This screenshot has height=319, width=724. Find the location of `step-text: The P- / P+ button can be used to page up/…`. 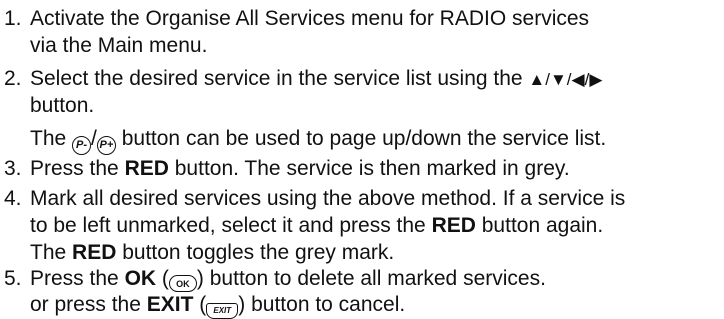

step-text: The P- / P+ button can be used to page up/… is located at coordinates (318, 140).